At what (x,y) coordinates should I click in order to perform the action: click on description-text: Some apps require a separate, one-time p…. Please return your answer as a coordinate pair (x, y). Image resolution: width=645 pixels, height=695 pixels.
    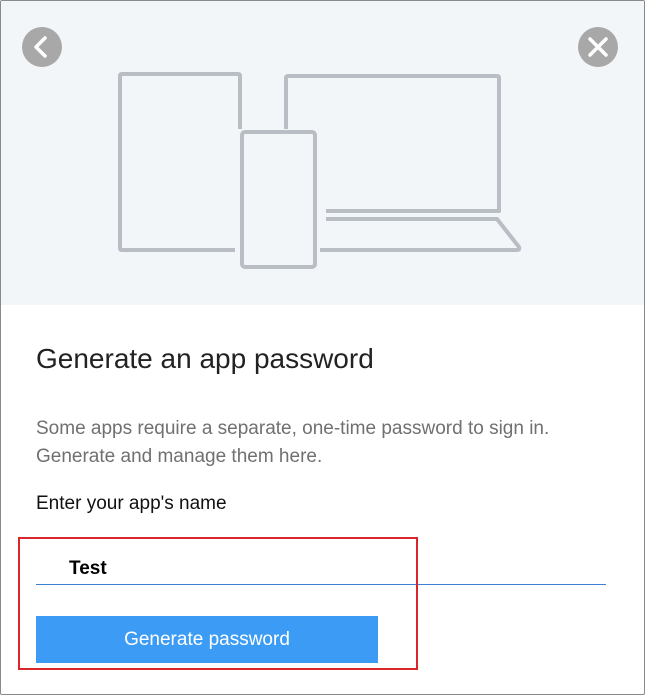
    Looking at the image, I should click on (293, 442).